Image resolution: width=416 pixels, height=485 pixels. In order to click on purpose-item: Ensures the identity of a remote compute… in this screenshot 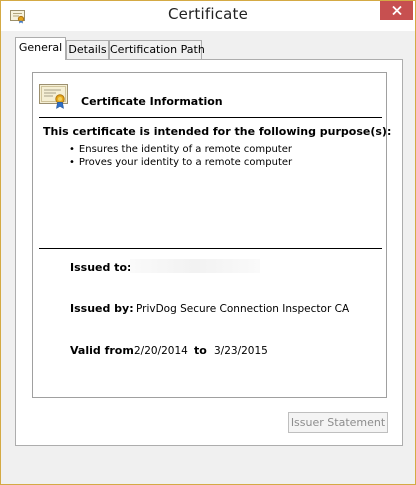, I will do `click(180, 149)`.